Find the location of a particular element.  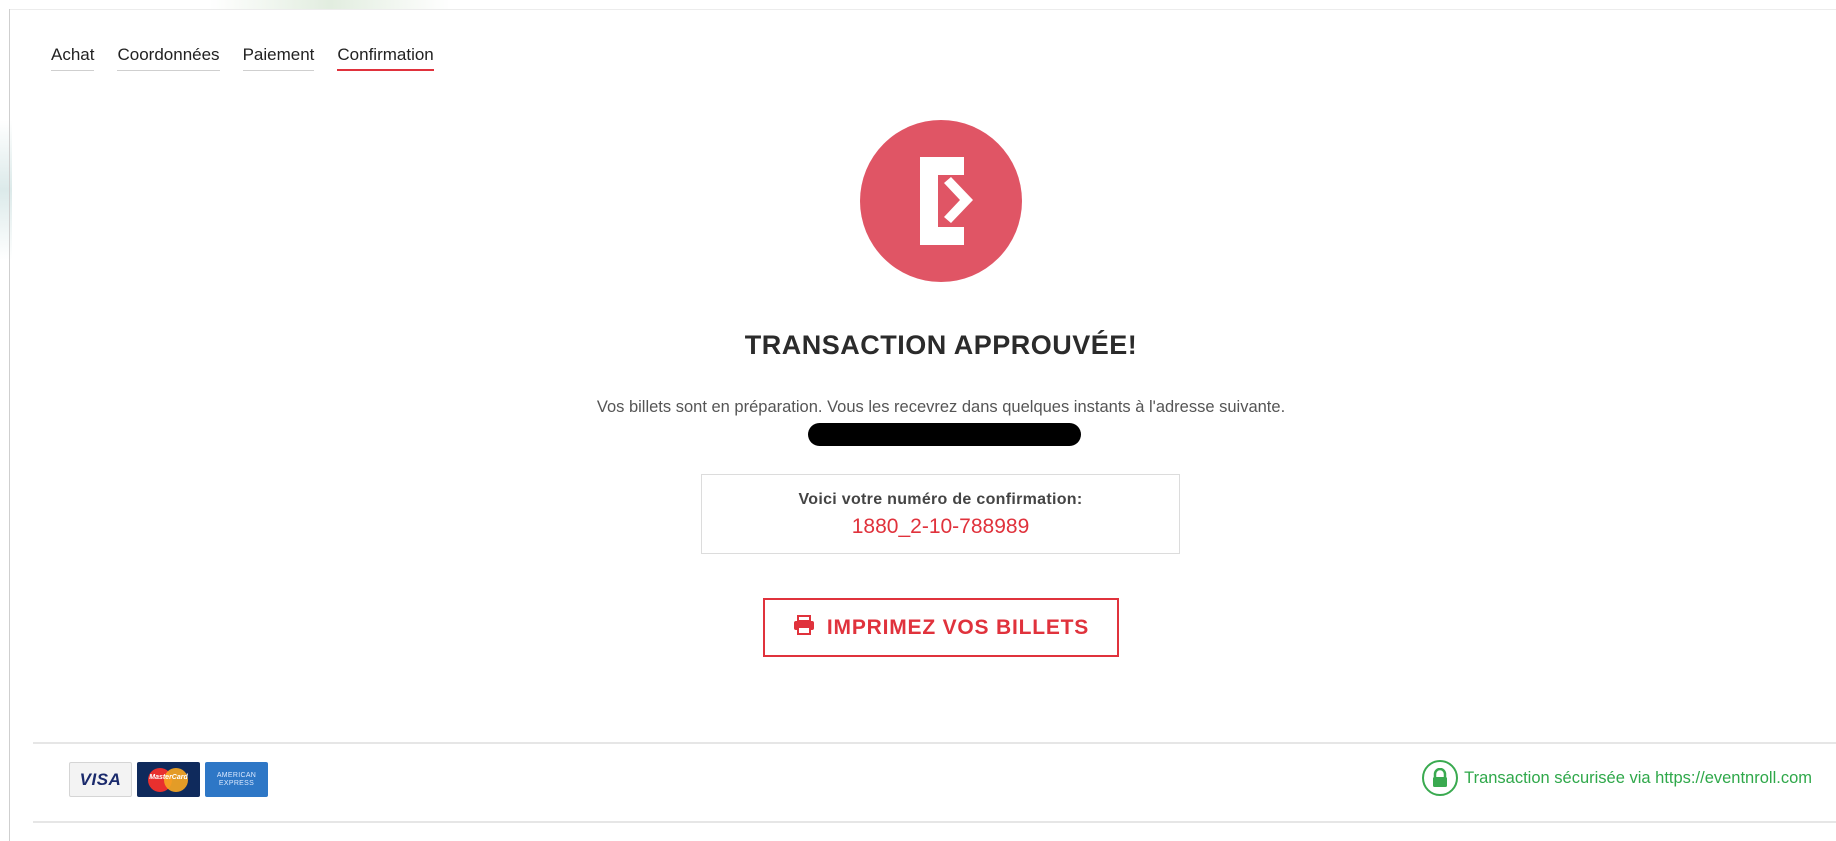

amex-card-icon: AMERICAN EXPRESS is located at coordinates (236, 779).